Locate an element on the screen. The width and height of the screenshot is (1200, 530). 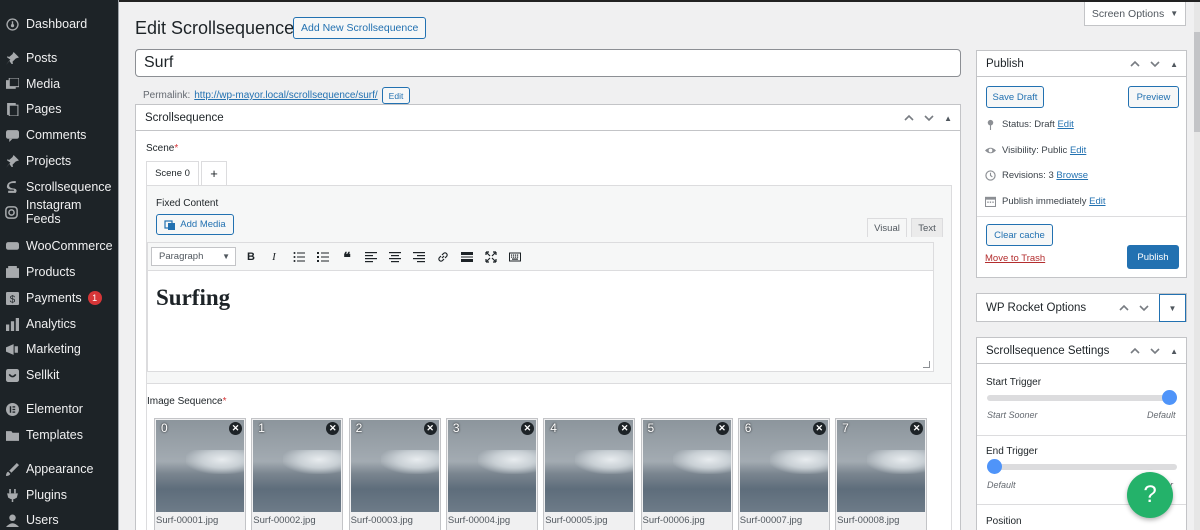
expand-toggle-icon: ▼ is located at coordinates (1172, 308).